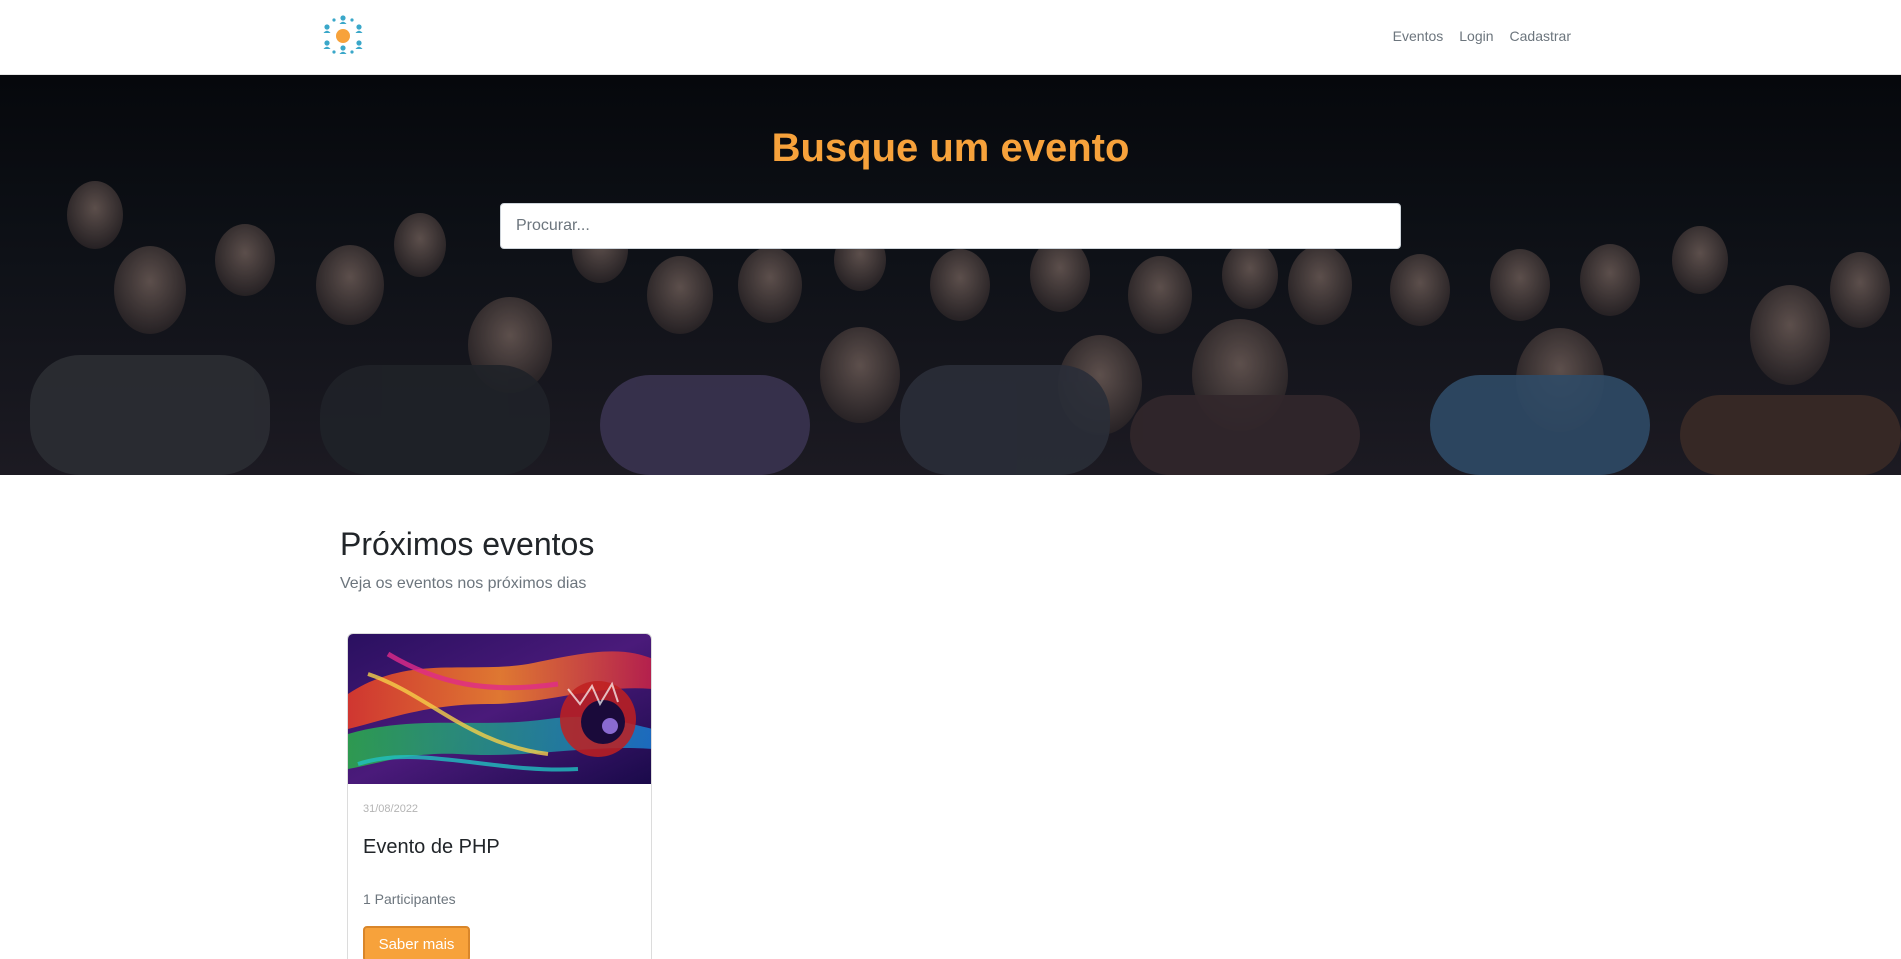  What do you see at coordinates (1536, 36) in the screenshot?
I see `nav-link-cadastrar: Cadastrar` at bounding box center [1536, 36].